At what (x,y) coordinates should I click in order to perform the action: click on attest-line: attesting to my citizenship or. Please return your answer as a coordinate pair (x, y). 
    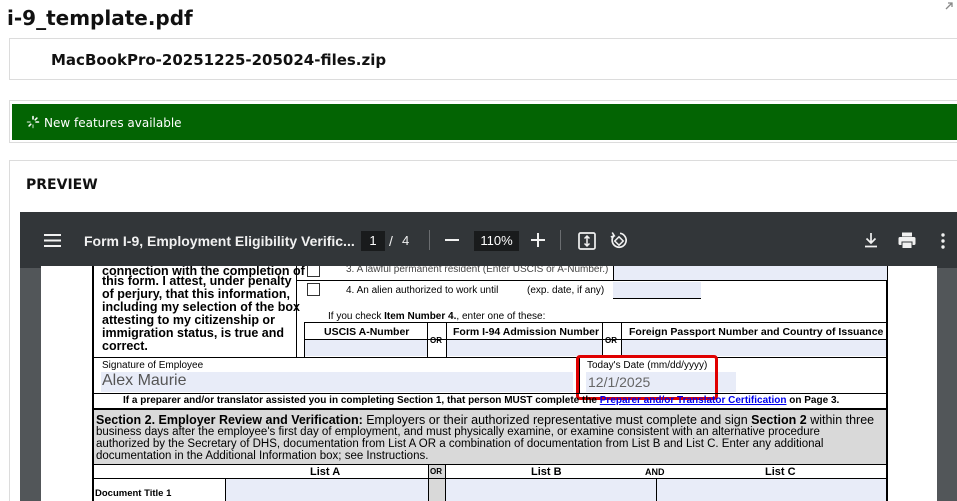
    Looking at the image, I should click on (188, 320).